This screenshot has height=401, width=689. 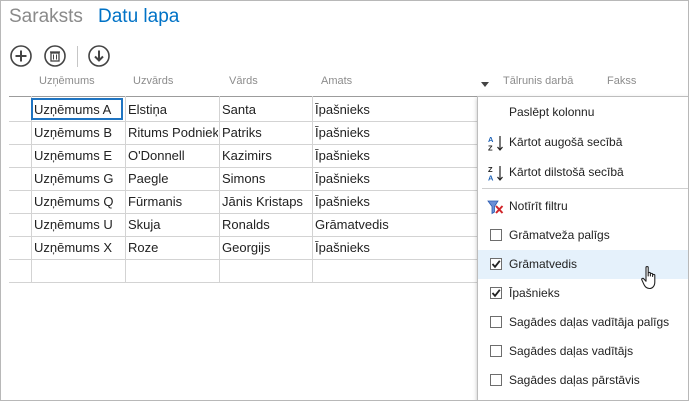 What do you see at coordinates (266, 132) in the screenshot?
I see `cell-first-name: Patriks` at bounding box center [266, 132].